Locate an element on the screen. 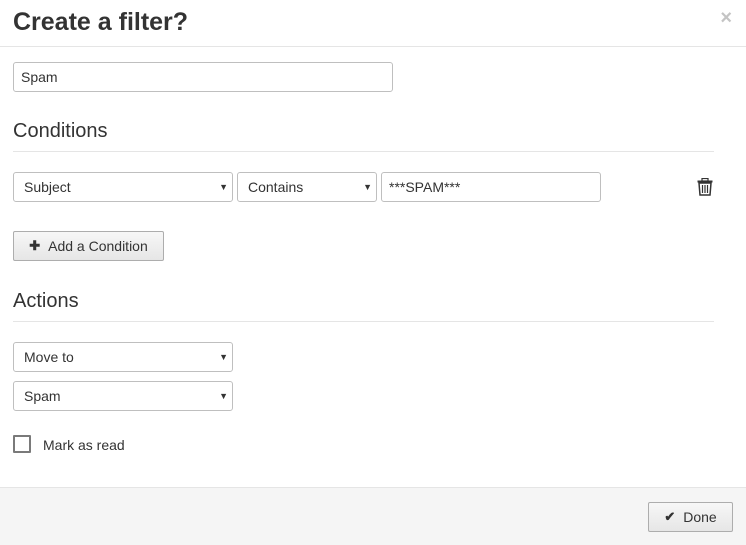 This screenshot has height=545, width=746. condition-operator-select: Contains ▼ is located at coordinates (307, 187).